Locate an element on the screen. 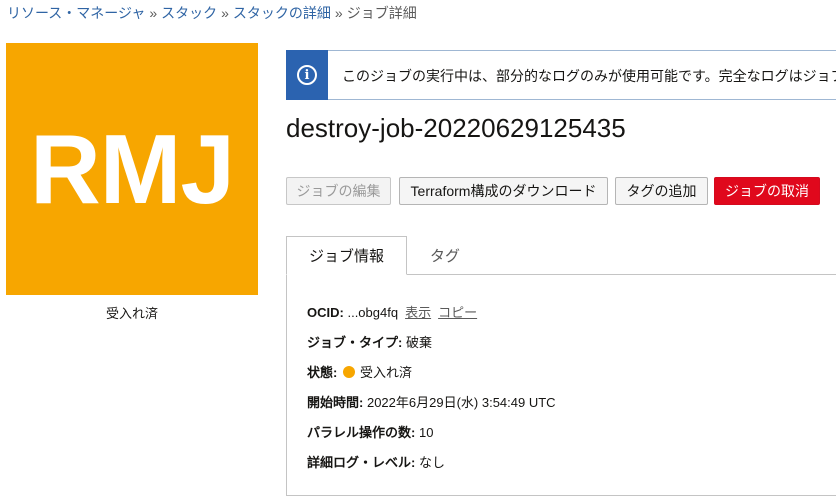 Image resolution: width=836 pixels, height=501 pixels. parallel-ops-label: パラレル操作の数: is located at coordinates (361, 432).